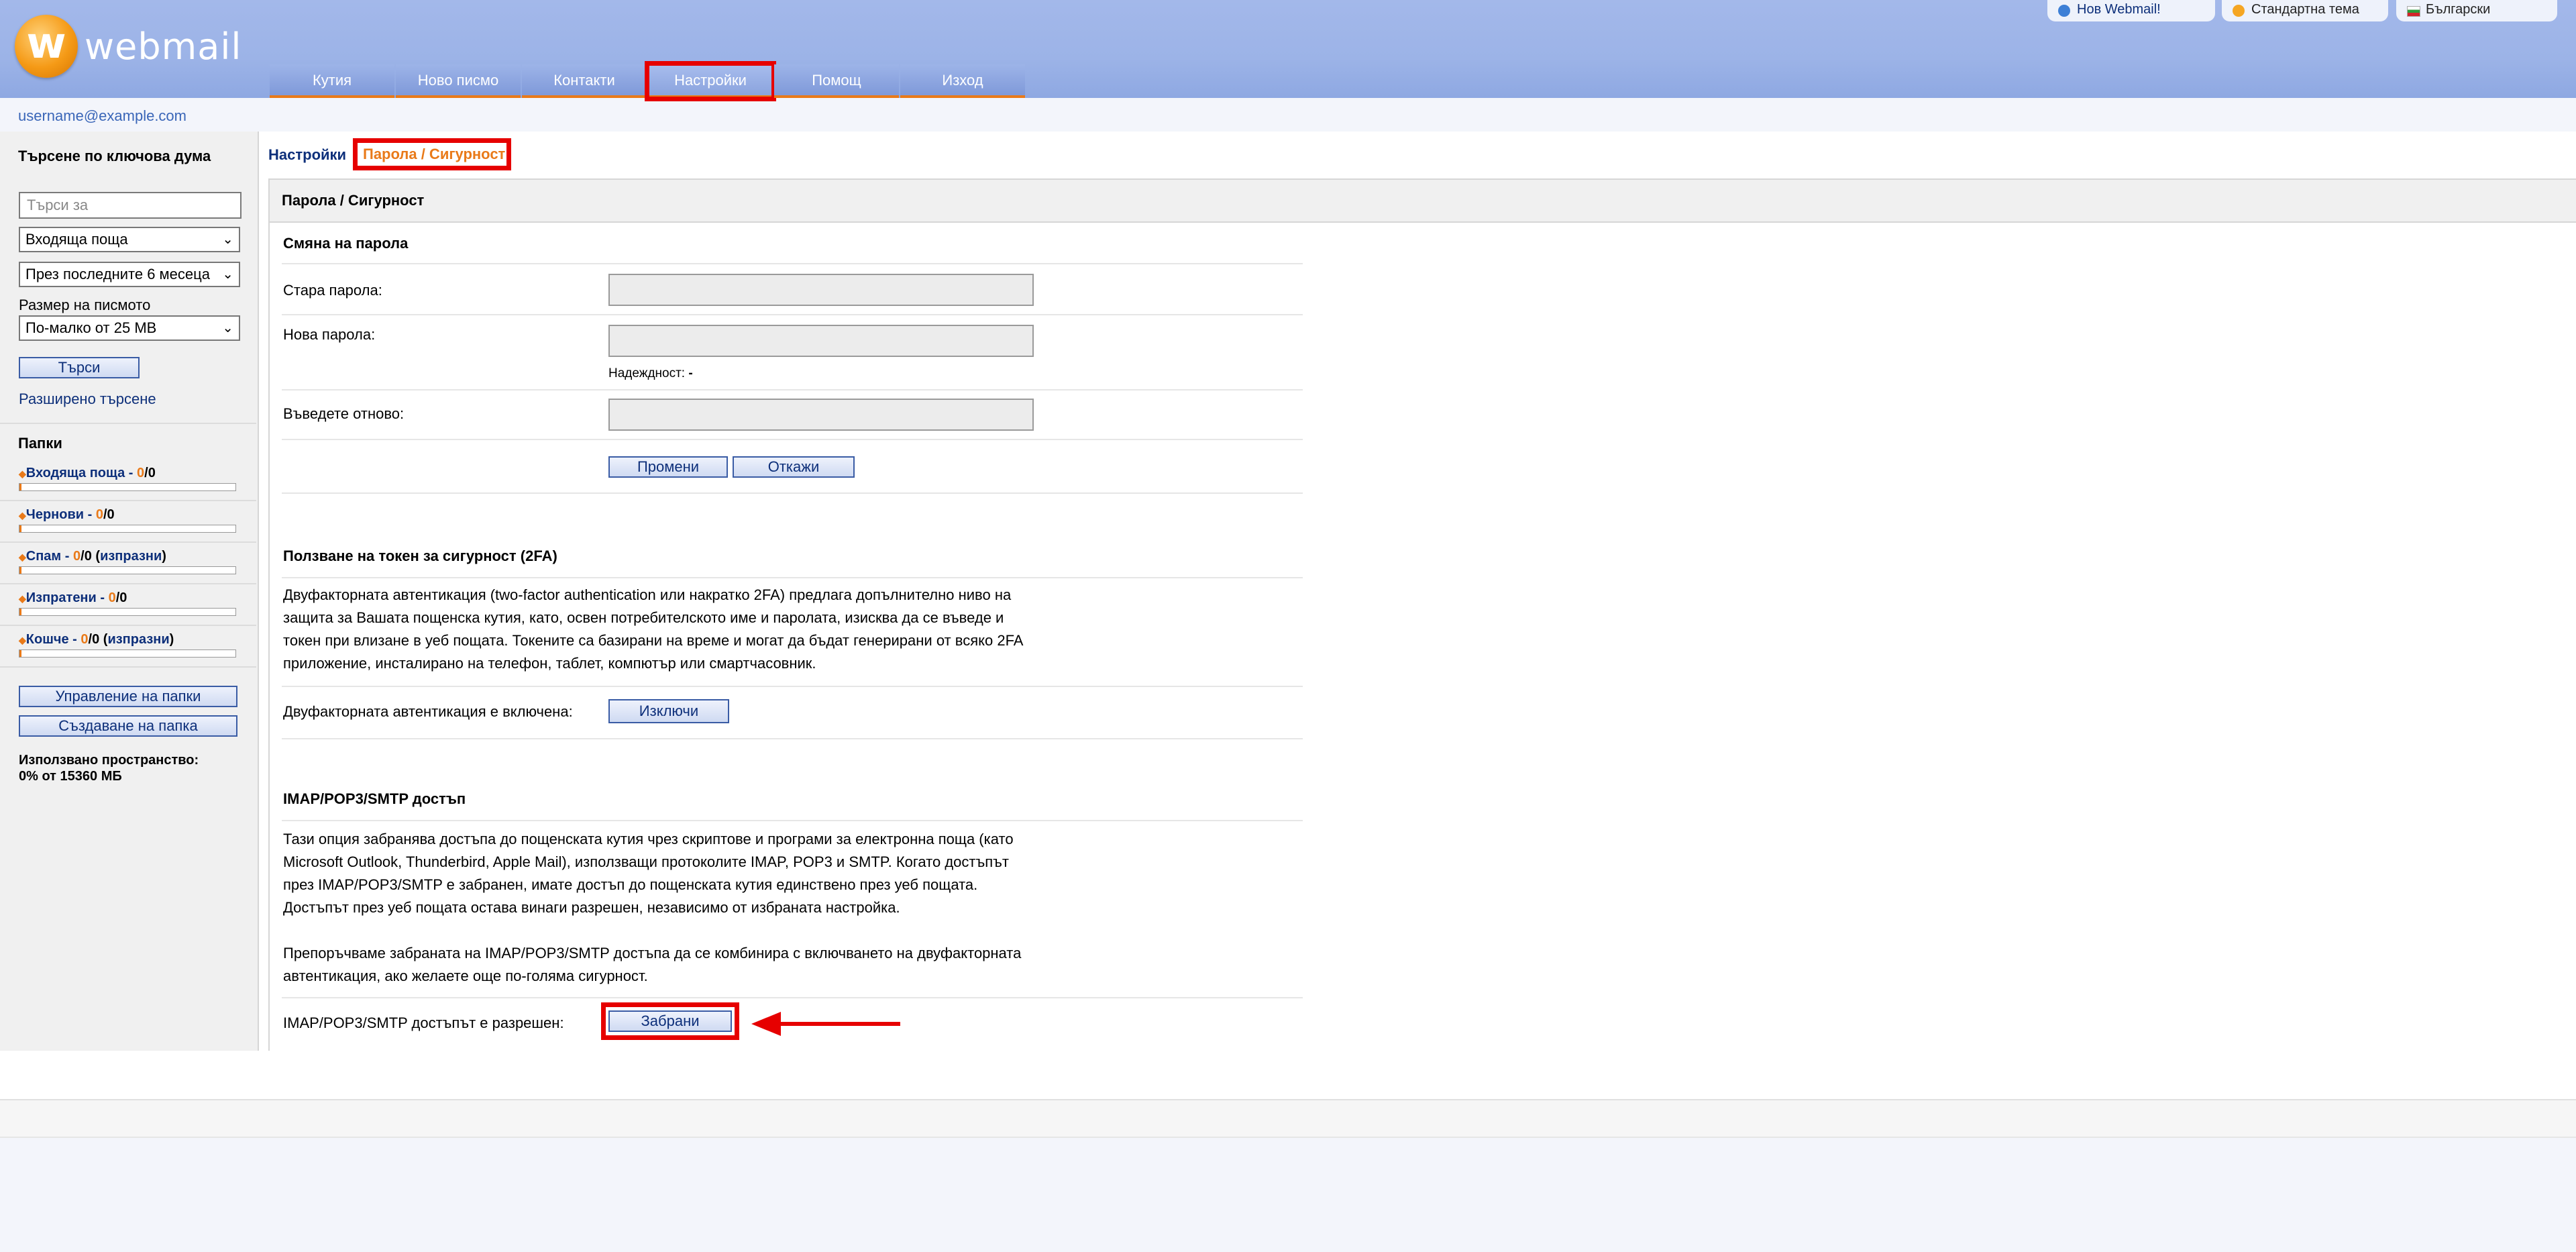 Image resolution: width=2576 pixels, height=1252 pixels. I want to click on folder-sent: ◆Изпратени - 0/0, so click(128, 605).